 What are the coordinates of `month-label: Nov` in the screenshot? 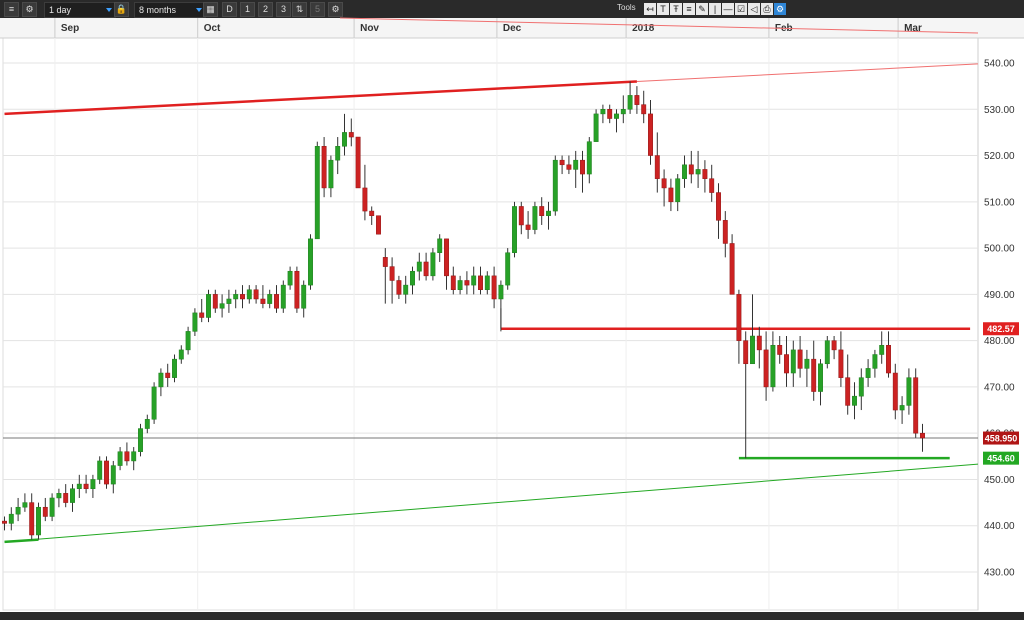 It's located at (369, 28).